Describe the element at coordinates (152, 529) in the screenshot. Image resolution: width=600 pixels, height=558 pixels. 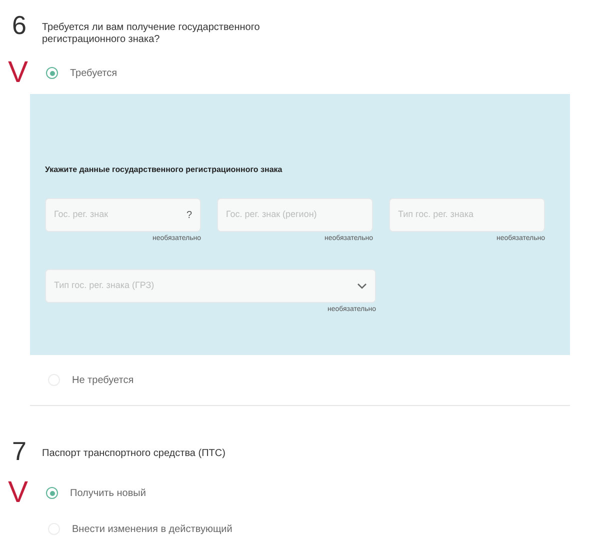
I see `option-label: Внести изменения в действующий` at that location.